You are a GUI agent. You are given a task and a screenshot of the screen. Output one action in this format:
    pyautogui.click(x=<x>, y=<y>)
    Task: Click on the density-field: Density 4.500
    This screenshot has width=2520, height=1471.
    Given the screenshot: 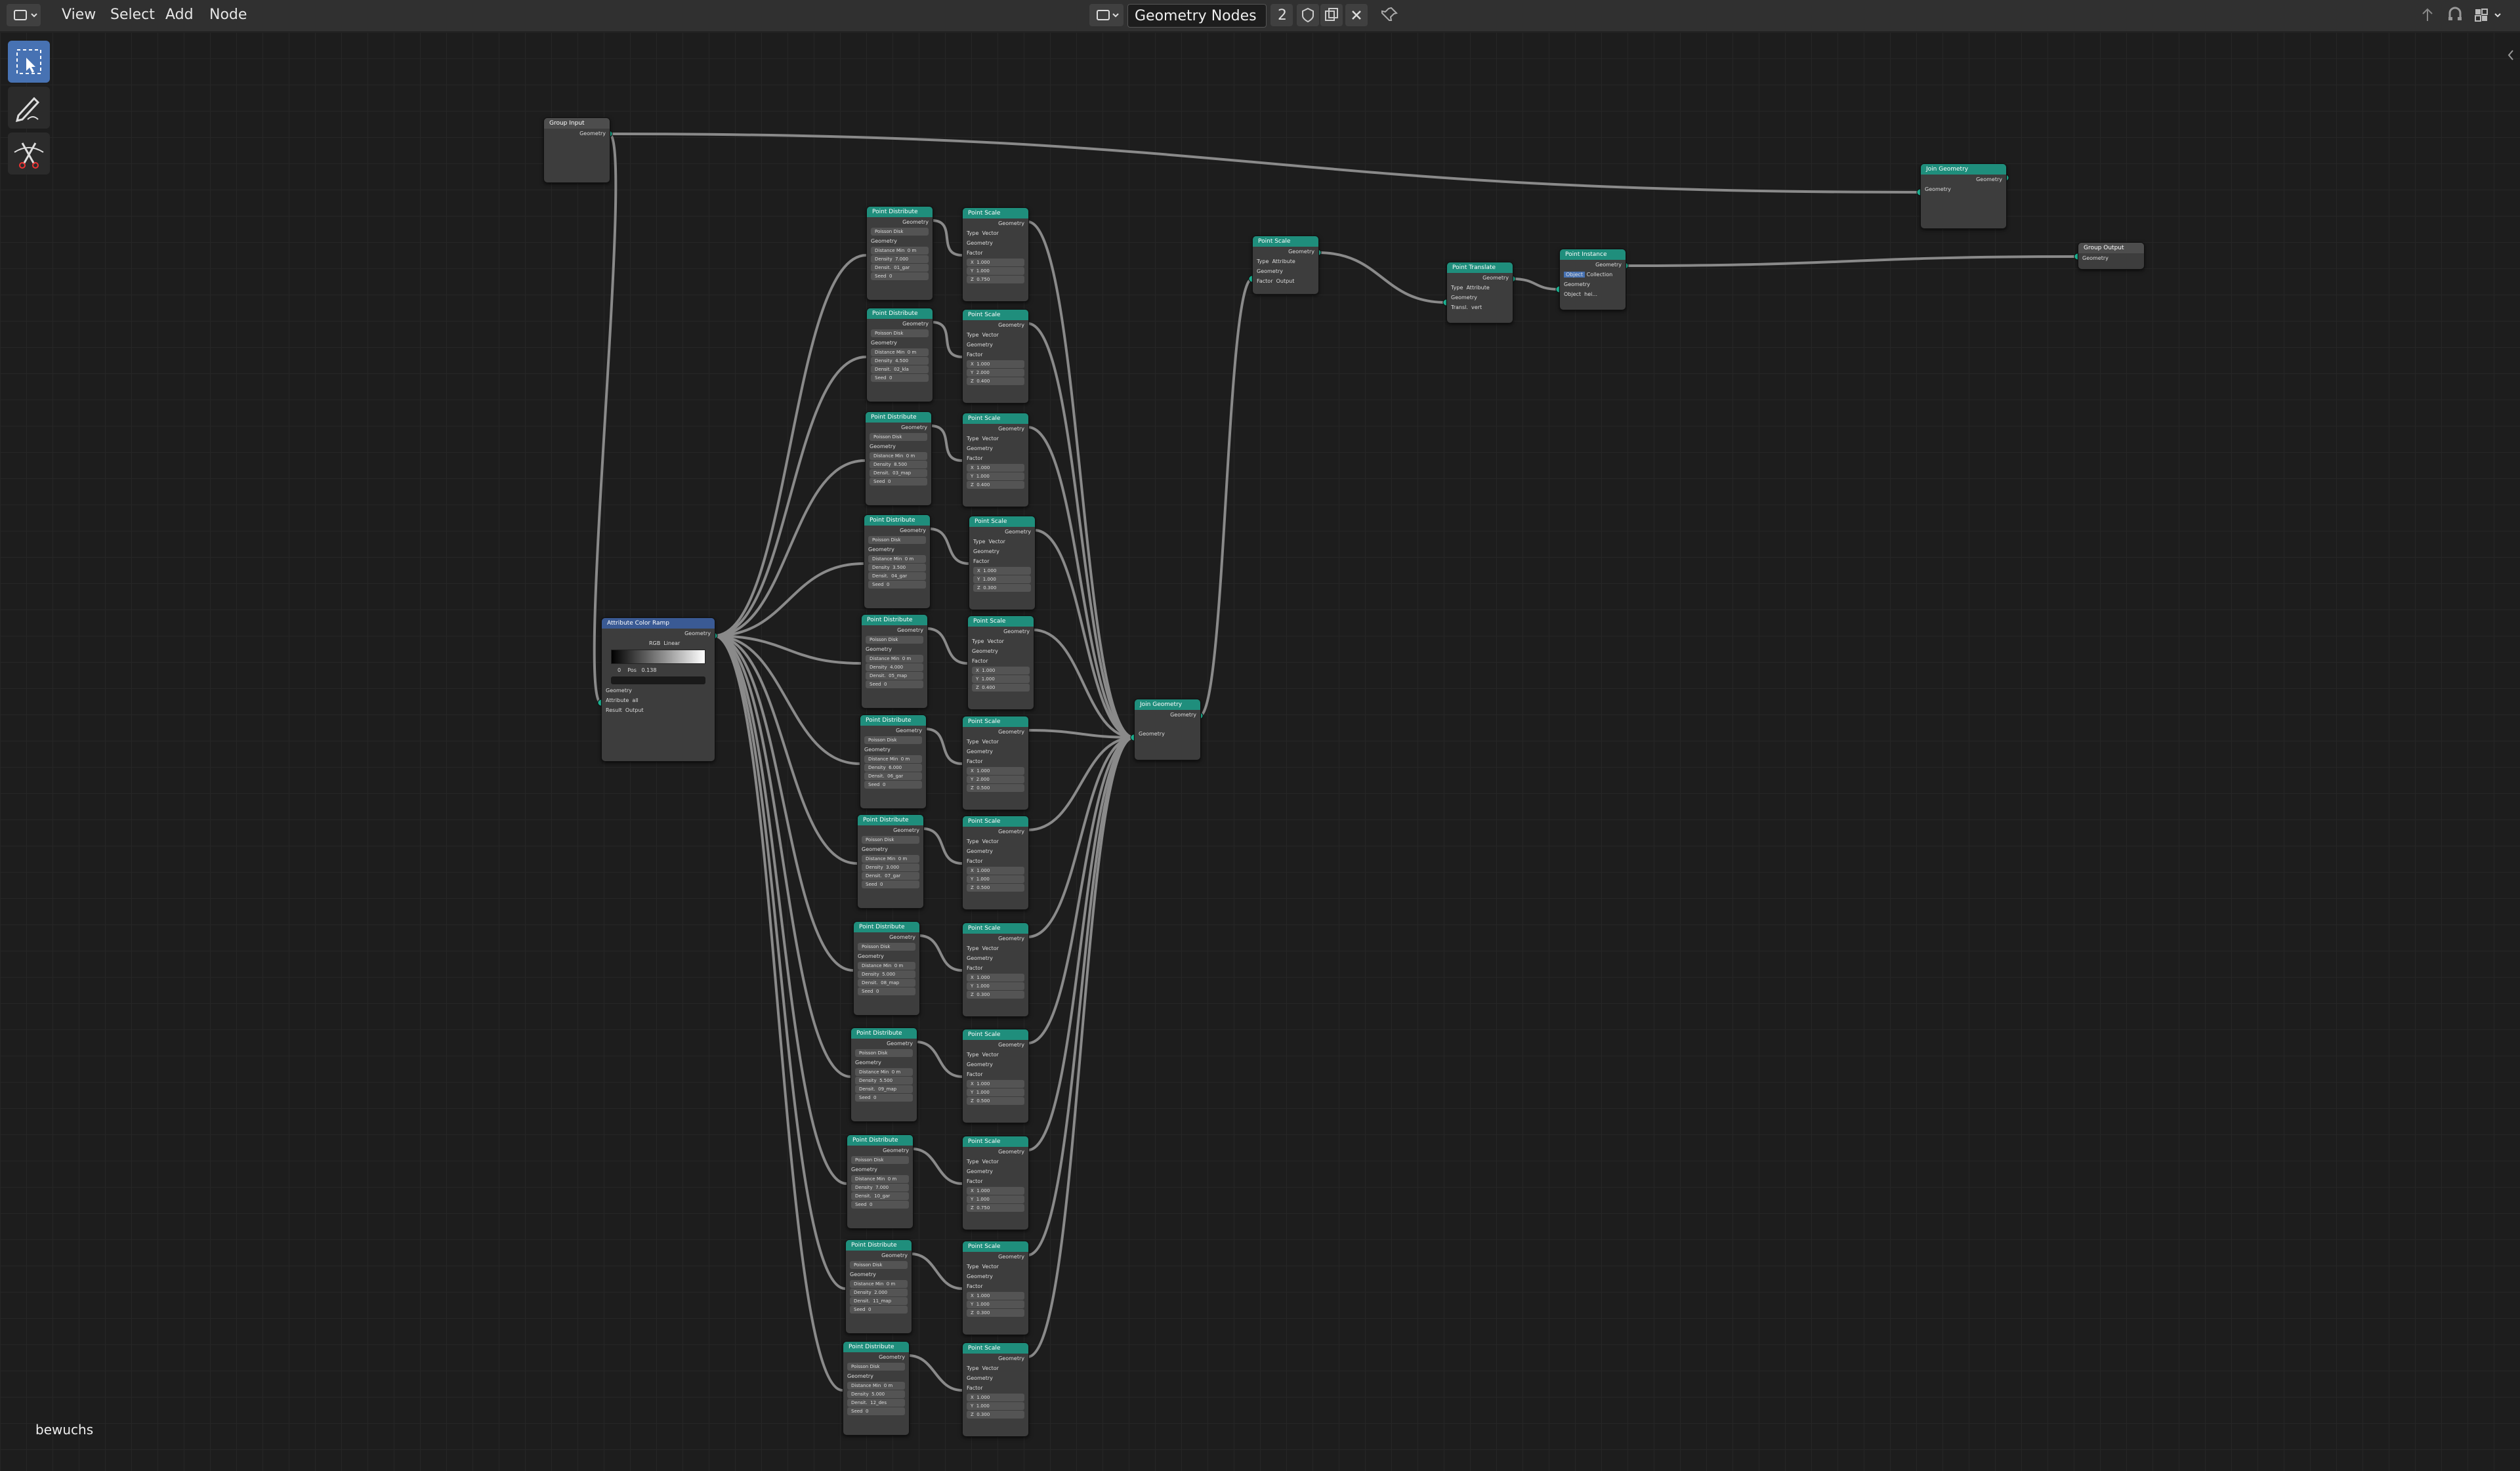 What is the action you would take?
    pyautogui.click(x=900, y=361)
    